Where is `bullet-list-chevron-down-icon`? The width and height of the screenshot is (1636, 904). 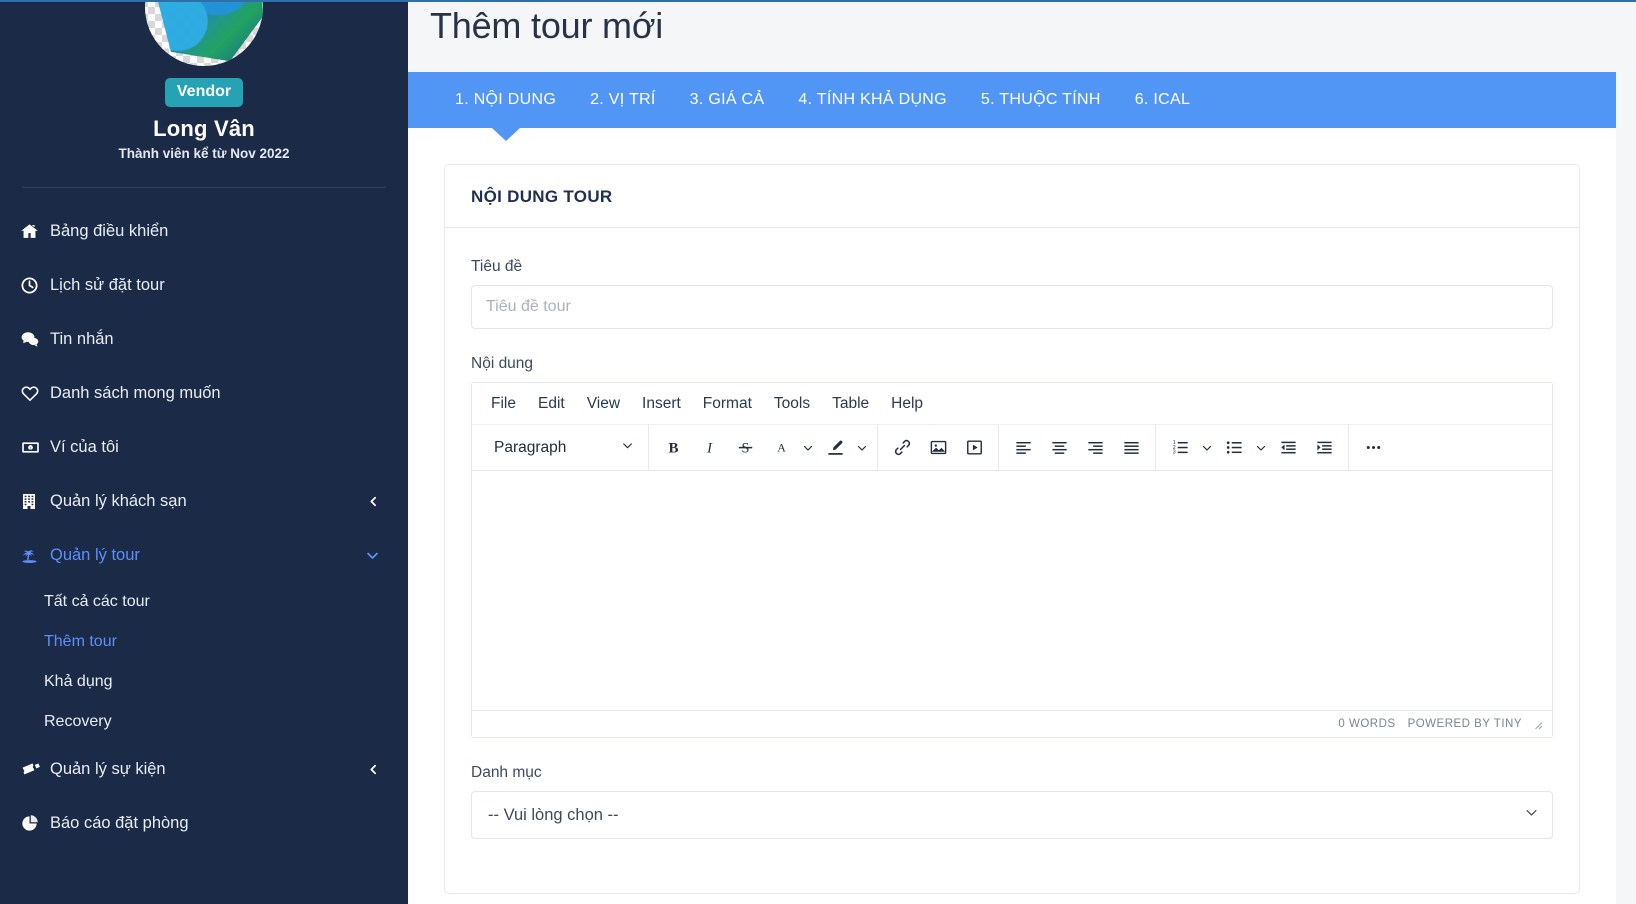
bullet-list-chevron-down-icon is located at coordinates (1261, 448).